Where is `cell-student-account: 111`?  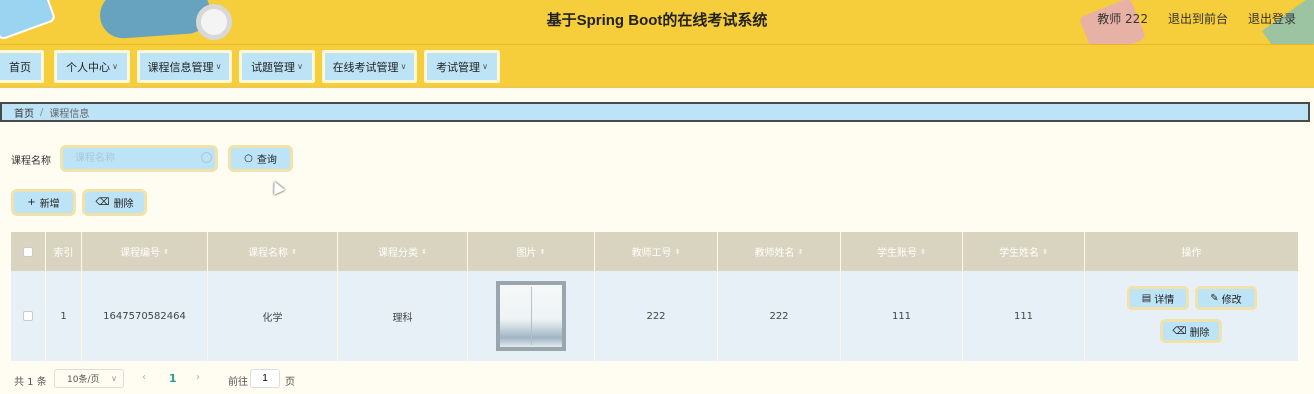
cell-student-account: 111 is located at coordinates (902, 316).